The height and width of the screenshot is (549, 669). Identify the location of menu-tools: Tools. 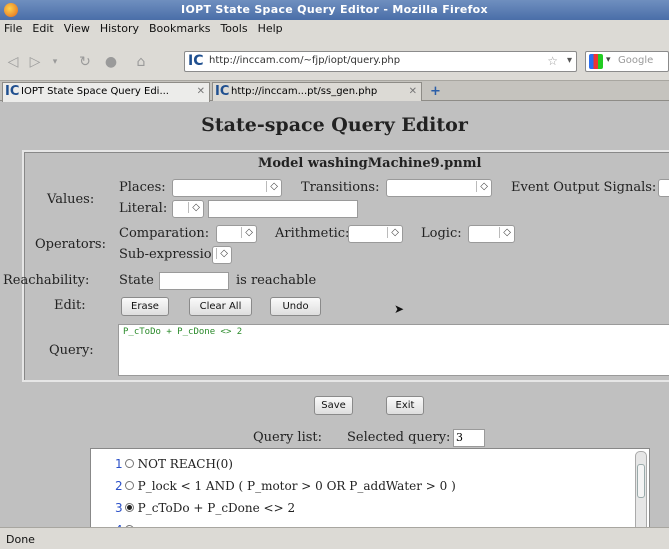
(233, 27).